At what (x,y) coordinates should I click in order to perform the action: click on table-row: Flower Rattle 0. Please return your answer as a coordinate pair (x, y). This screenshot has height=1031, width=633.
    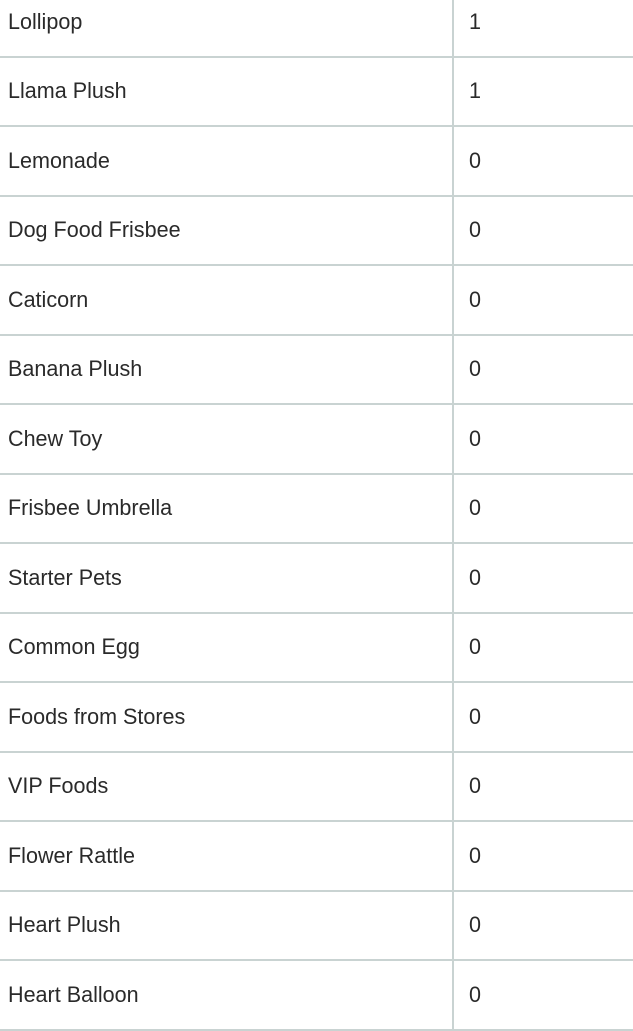
    Looking at the image, I should click on (316, 856).